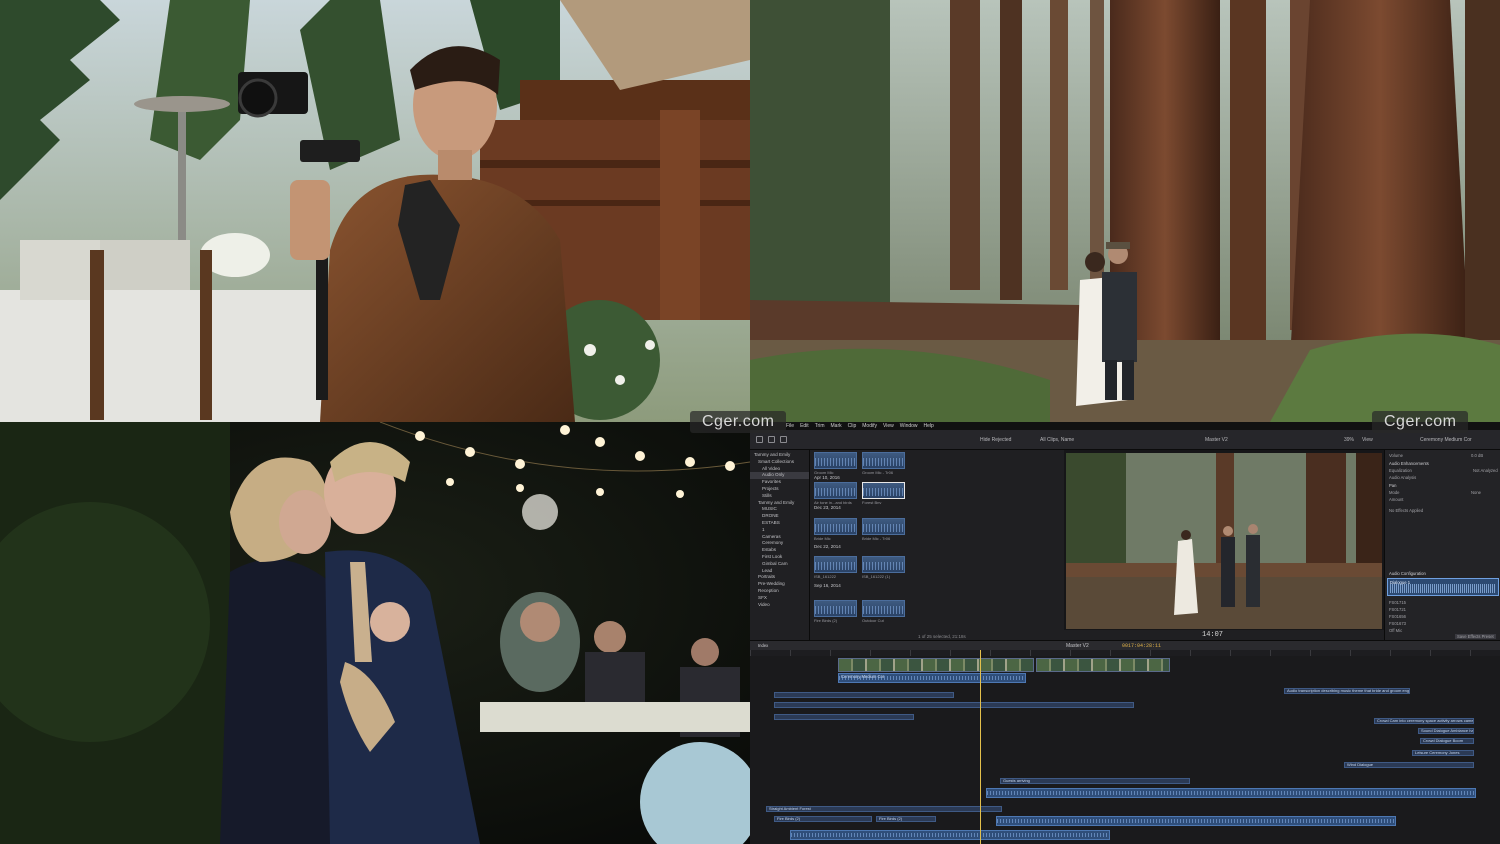 This screenshot has height=844, width=1500. I want to click on date-group: Apr 10, 2016, so click(827, 477).